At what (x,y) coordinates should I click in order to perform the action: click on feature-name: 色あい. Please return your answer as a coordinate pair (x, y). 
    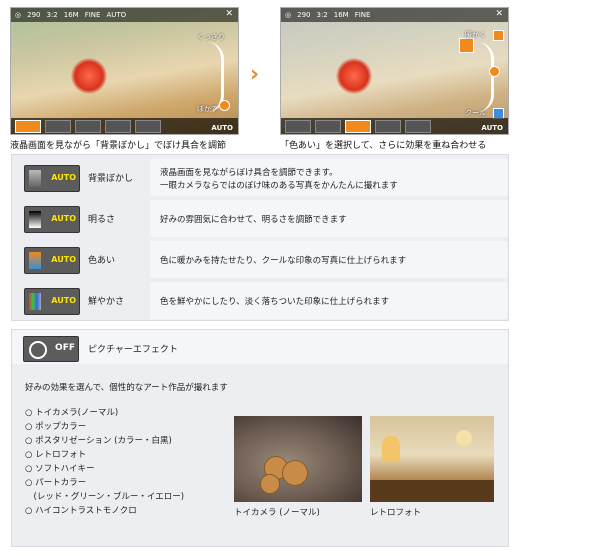
    Looking at the image, I should click on (102, 261).